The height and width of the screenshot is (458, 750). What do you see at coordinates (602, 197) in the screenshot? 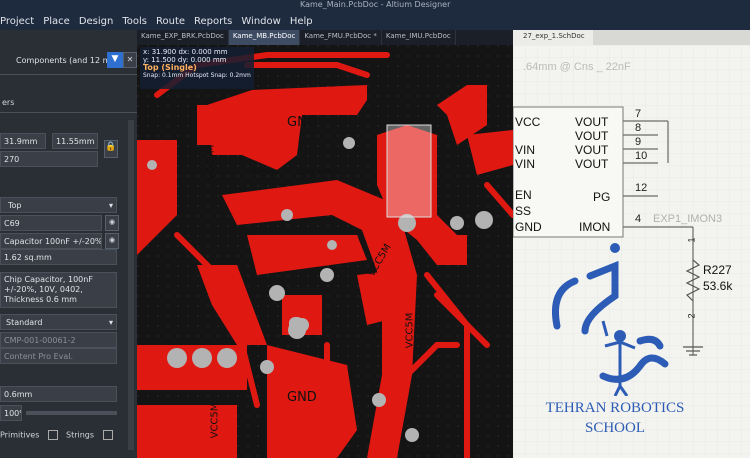
I see `pin-label-pg: PG` at bounding box center [602, 197].